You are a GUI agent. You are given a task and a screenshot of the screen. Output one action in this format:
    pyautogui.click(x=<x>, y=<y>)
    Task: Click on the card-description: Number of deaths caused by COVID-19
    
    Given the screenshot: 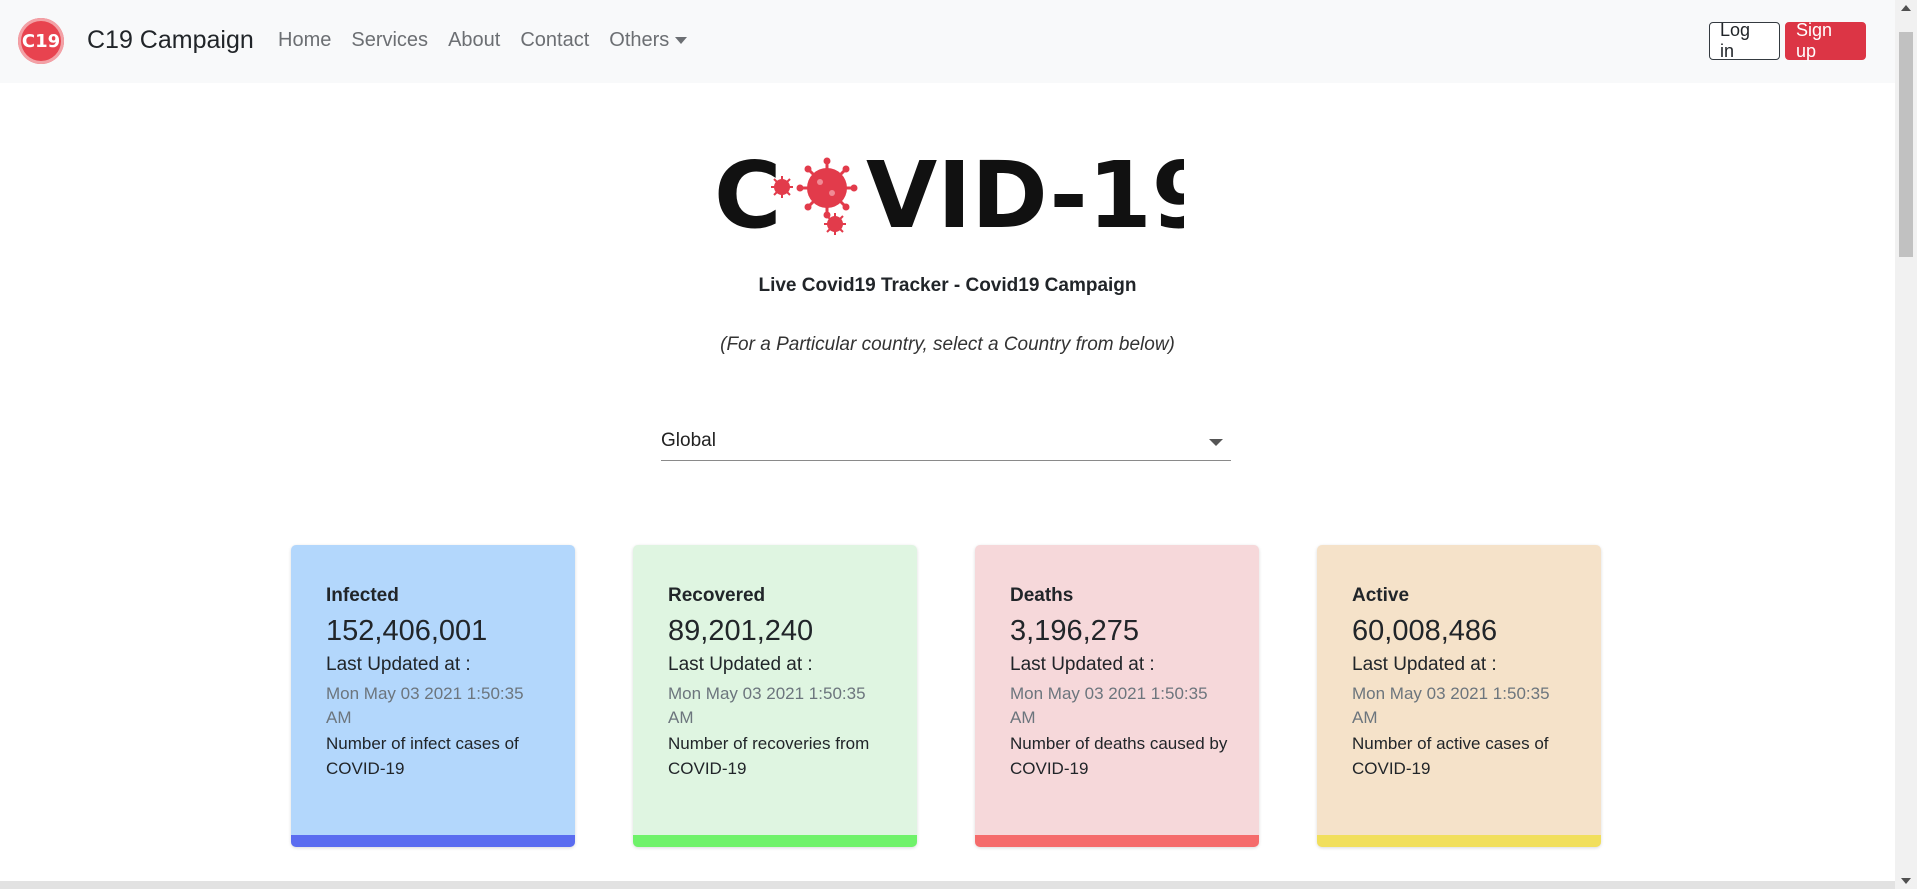 What is the action you would take?
    pyautogui.click(x=1119, y=756)
    